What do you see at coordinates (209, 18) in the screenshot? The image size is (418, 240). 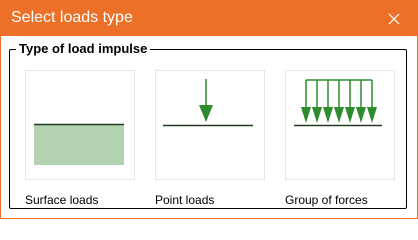 I see `title-bar: Select loads type` at bounding box center [209, 18].